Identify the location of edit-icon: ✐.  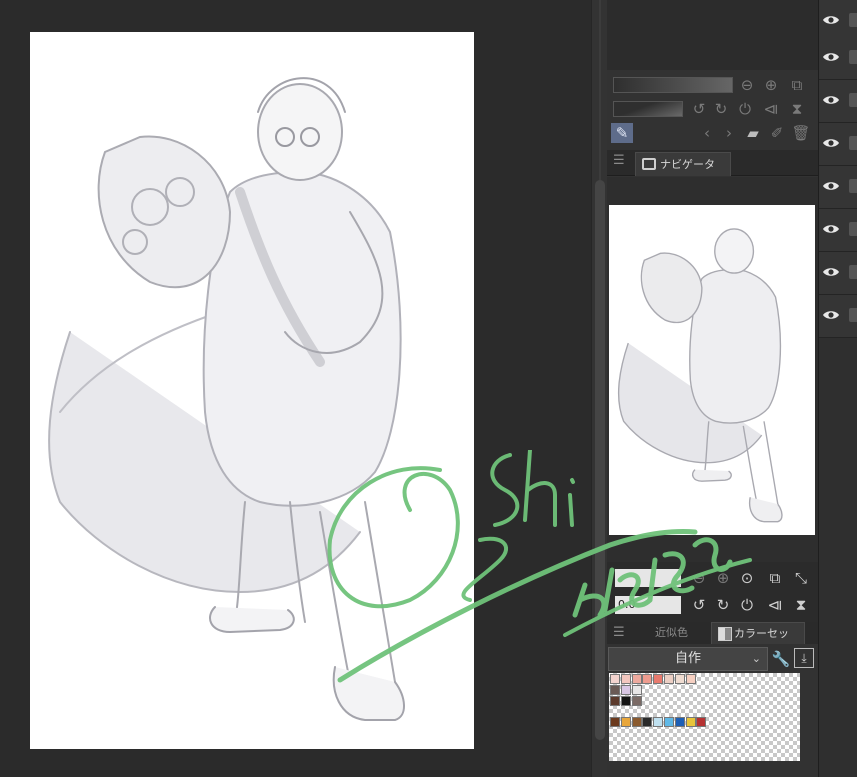
(777, 133).